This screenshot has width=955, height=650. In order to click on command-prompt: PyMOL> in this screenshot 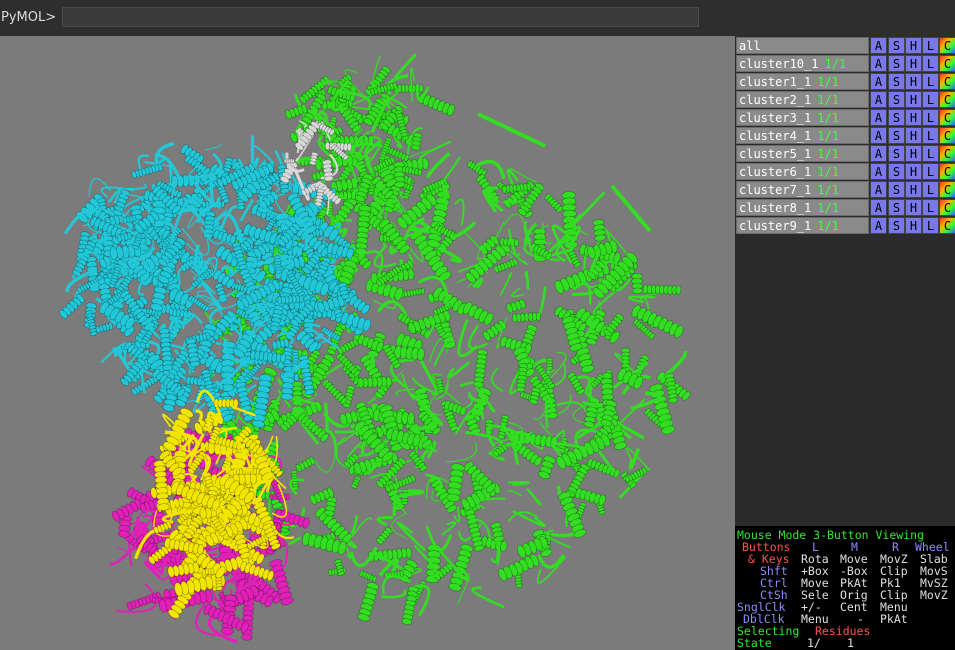, I will do `click(29, 17)`.